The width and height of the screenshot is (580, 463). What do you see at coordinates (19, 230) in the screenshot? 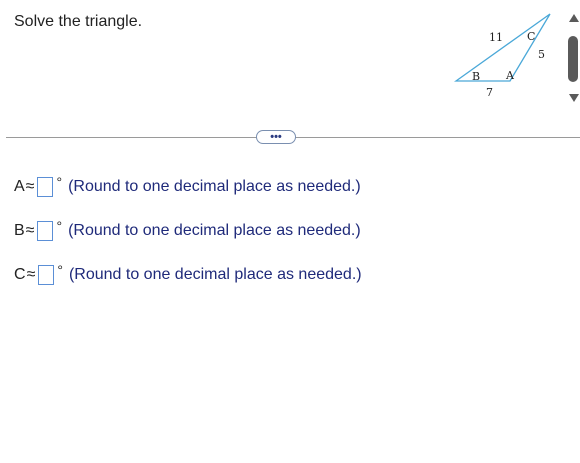
I see `angle-label-b: B` at bounding box center [19, 230].